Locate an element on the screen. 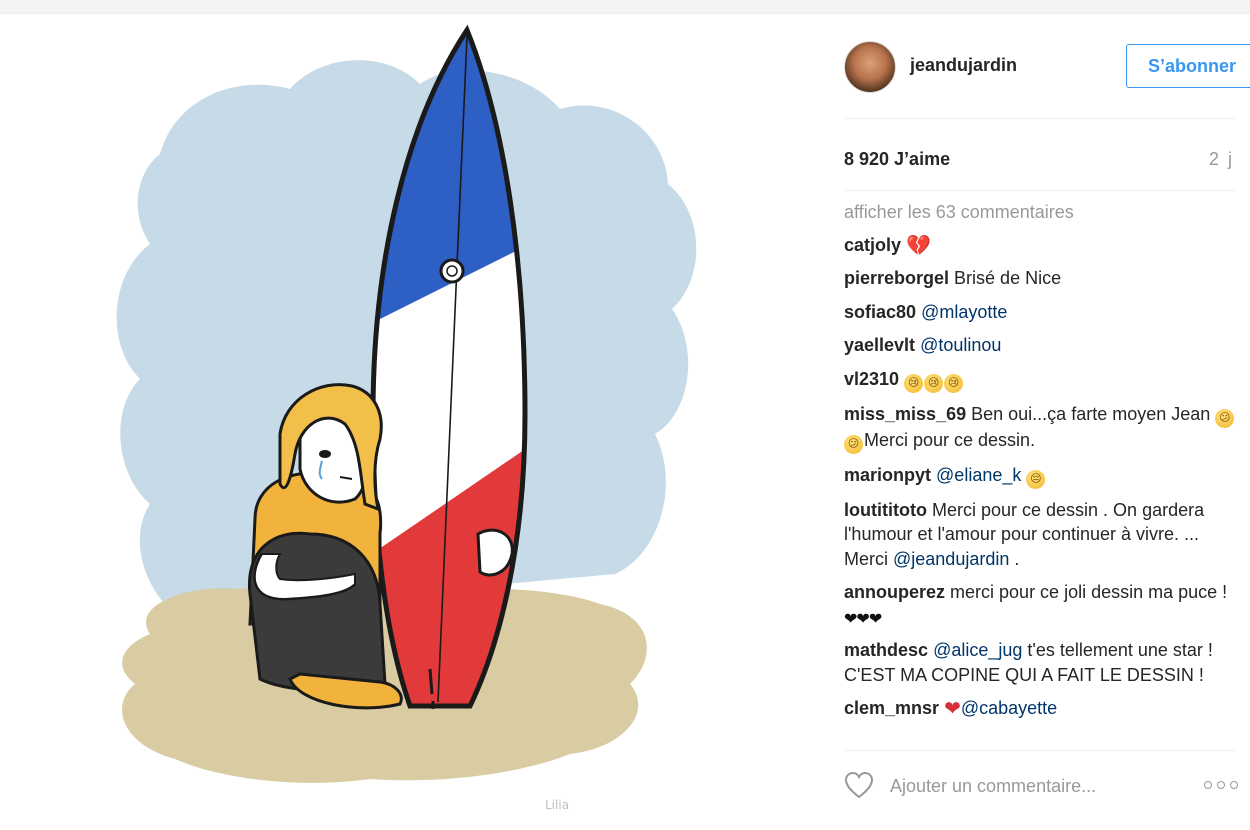 Image resolution: width=1250 pixels, height=830 pixels. like-heart-icon is located at coordinates (859, 785).